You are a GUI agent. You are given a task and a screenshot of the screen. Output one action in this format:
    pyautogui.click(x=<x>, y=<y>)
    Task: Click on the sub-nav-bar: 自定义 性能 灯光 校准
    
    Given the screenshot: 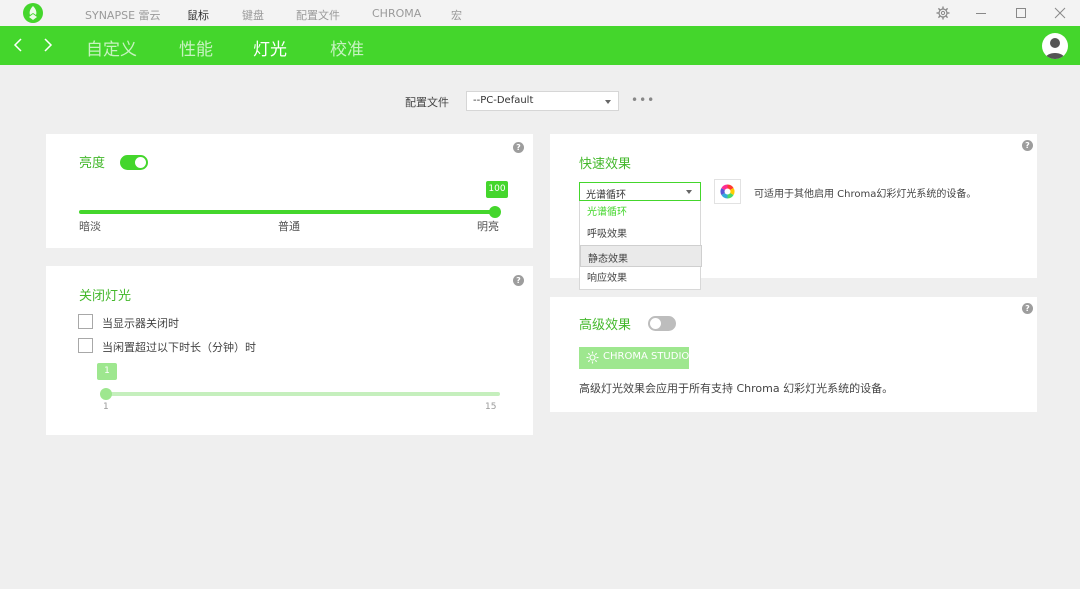 What is the action you would take?
    pyautogui.click(x=540, y=45)
    